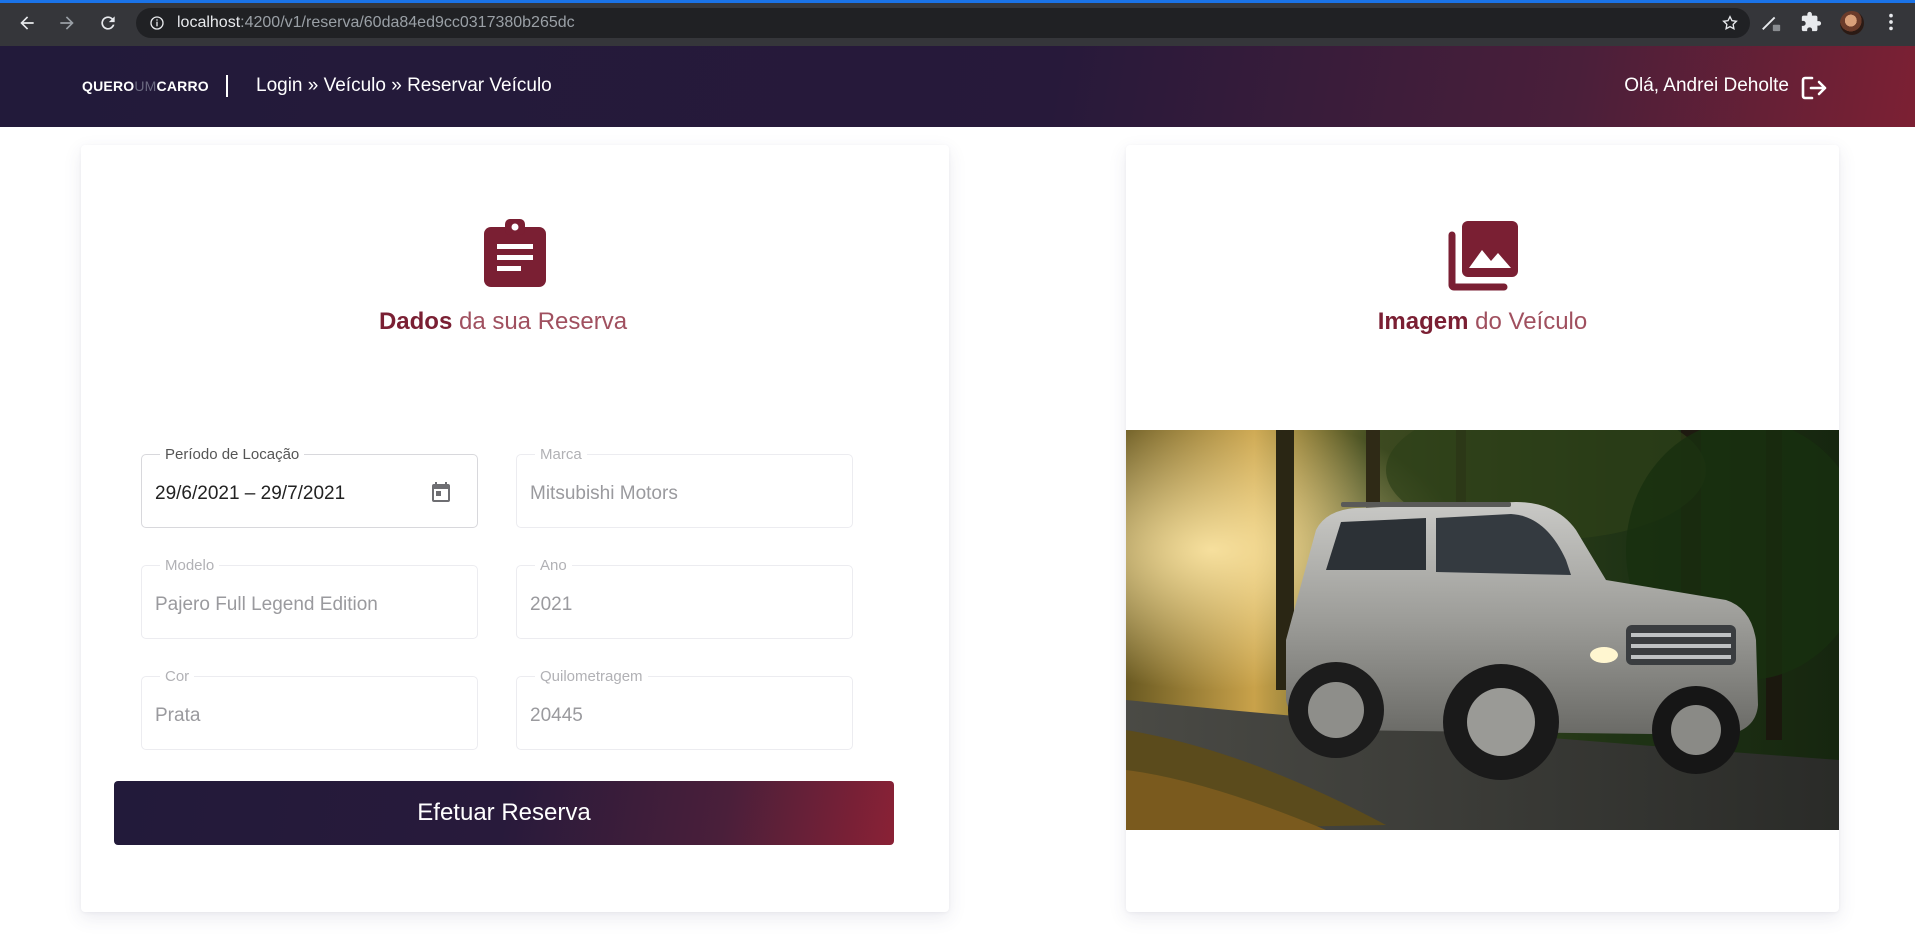 This screenshot has width=1915, height=941. What do you see at coordinates (684, 598) in the screenshot?
I see `year-field: Ano 2021` at bounding box center [684, 598].